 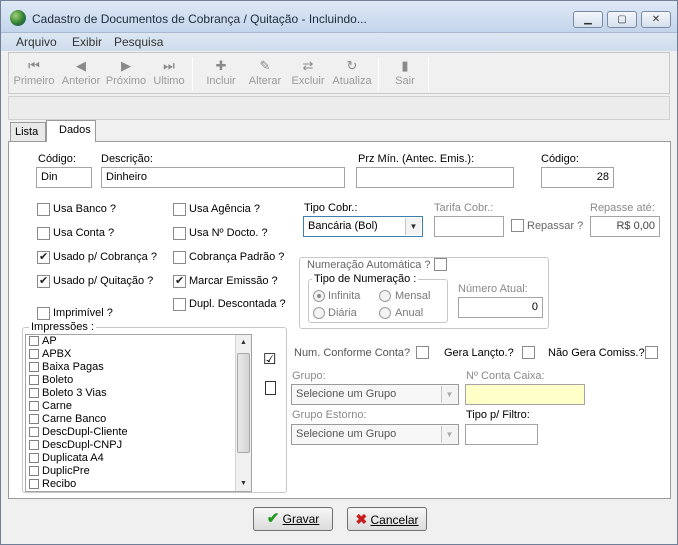 I want to click on nao-gera-comiss-checkbox, so click(x=651, y=352).